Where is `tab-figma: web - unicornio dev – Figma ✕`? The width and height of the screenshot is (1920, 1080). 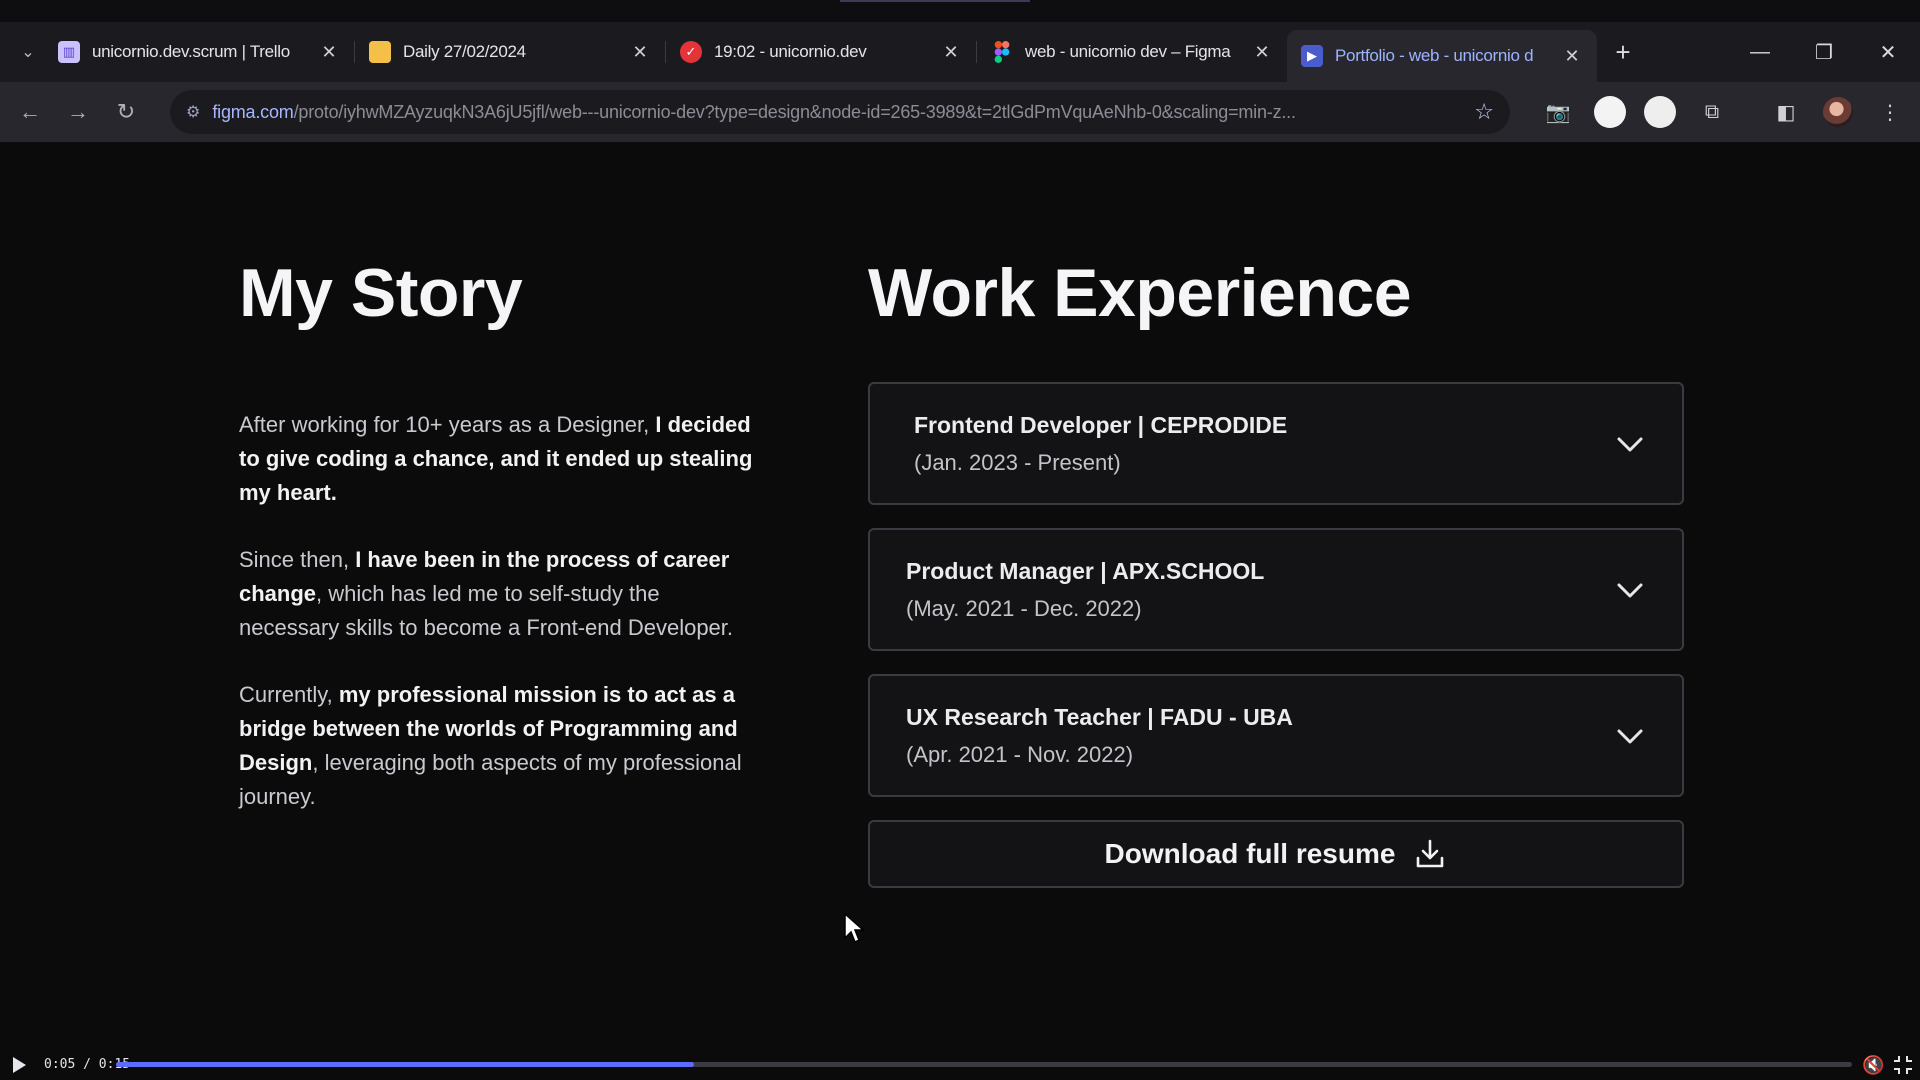 tab-figma: web - unicornio dev – Figma ✕ is located at coordinates (1132, 52).